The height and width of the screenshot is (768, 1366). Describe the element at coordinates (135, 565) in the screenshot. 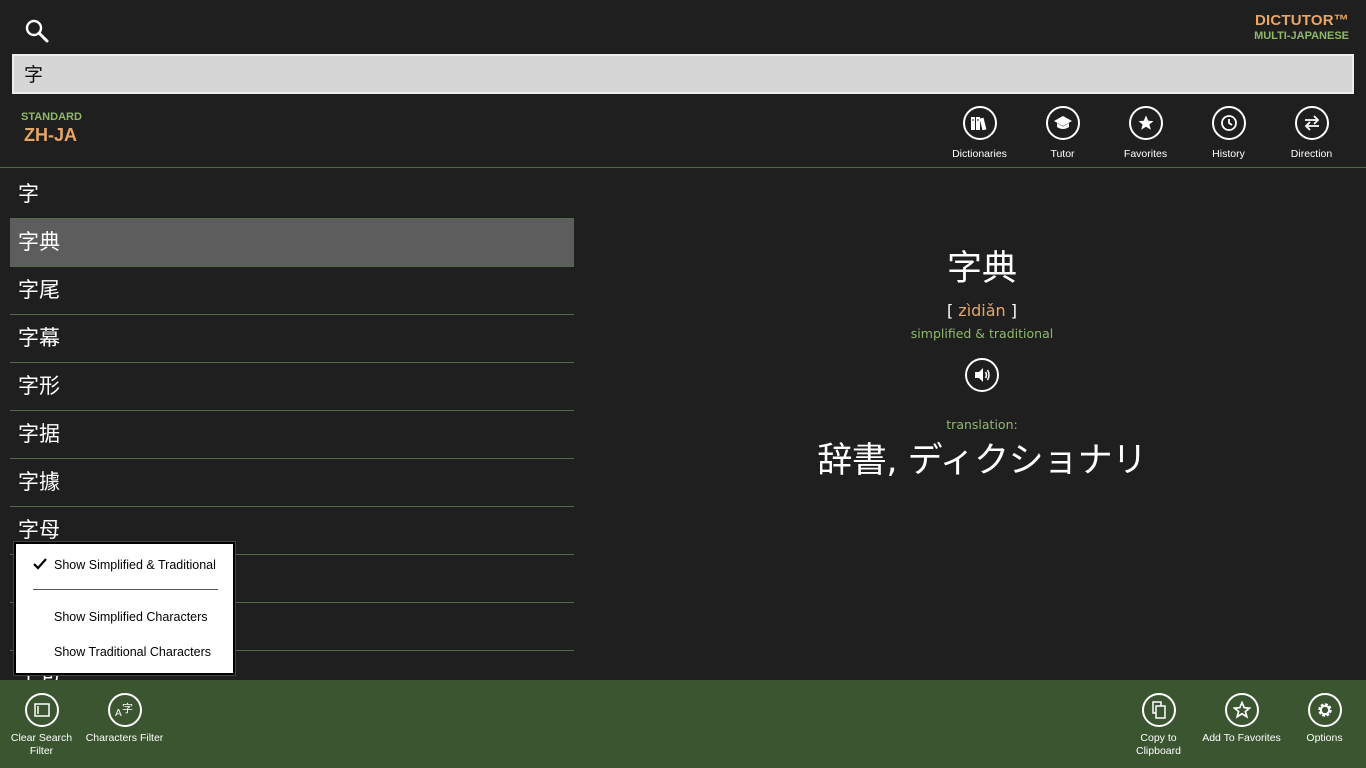

I see `menu-item-simplified-traditional: Show Simplified & Traditional` at that location.